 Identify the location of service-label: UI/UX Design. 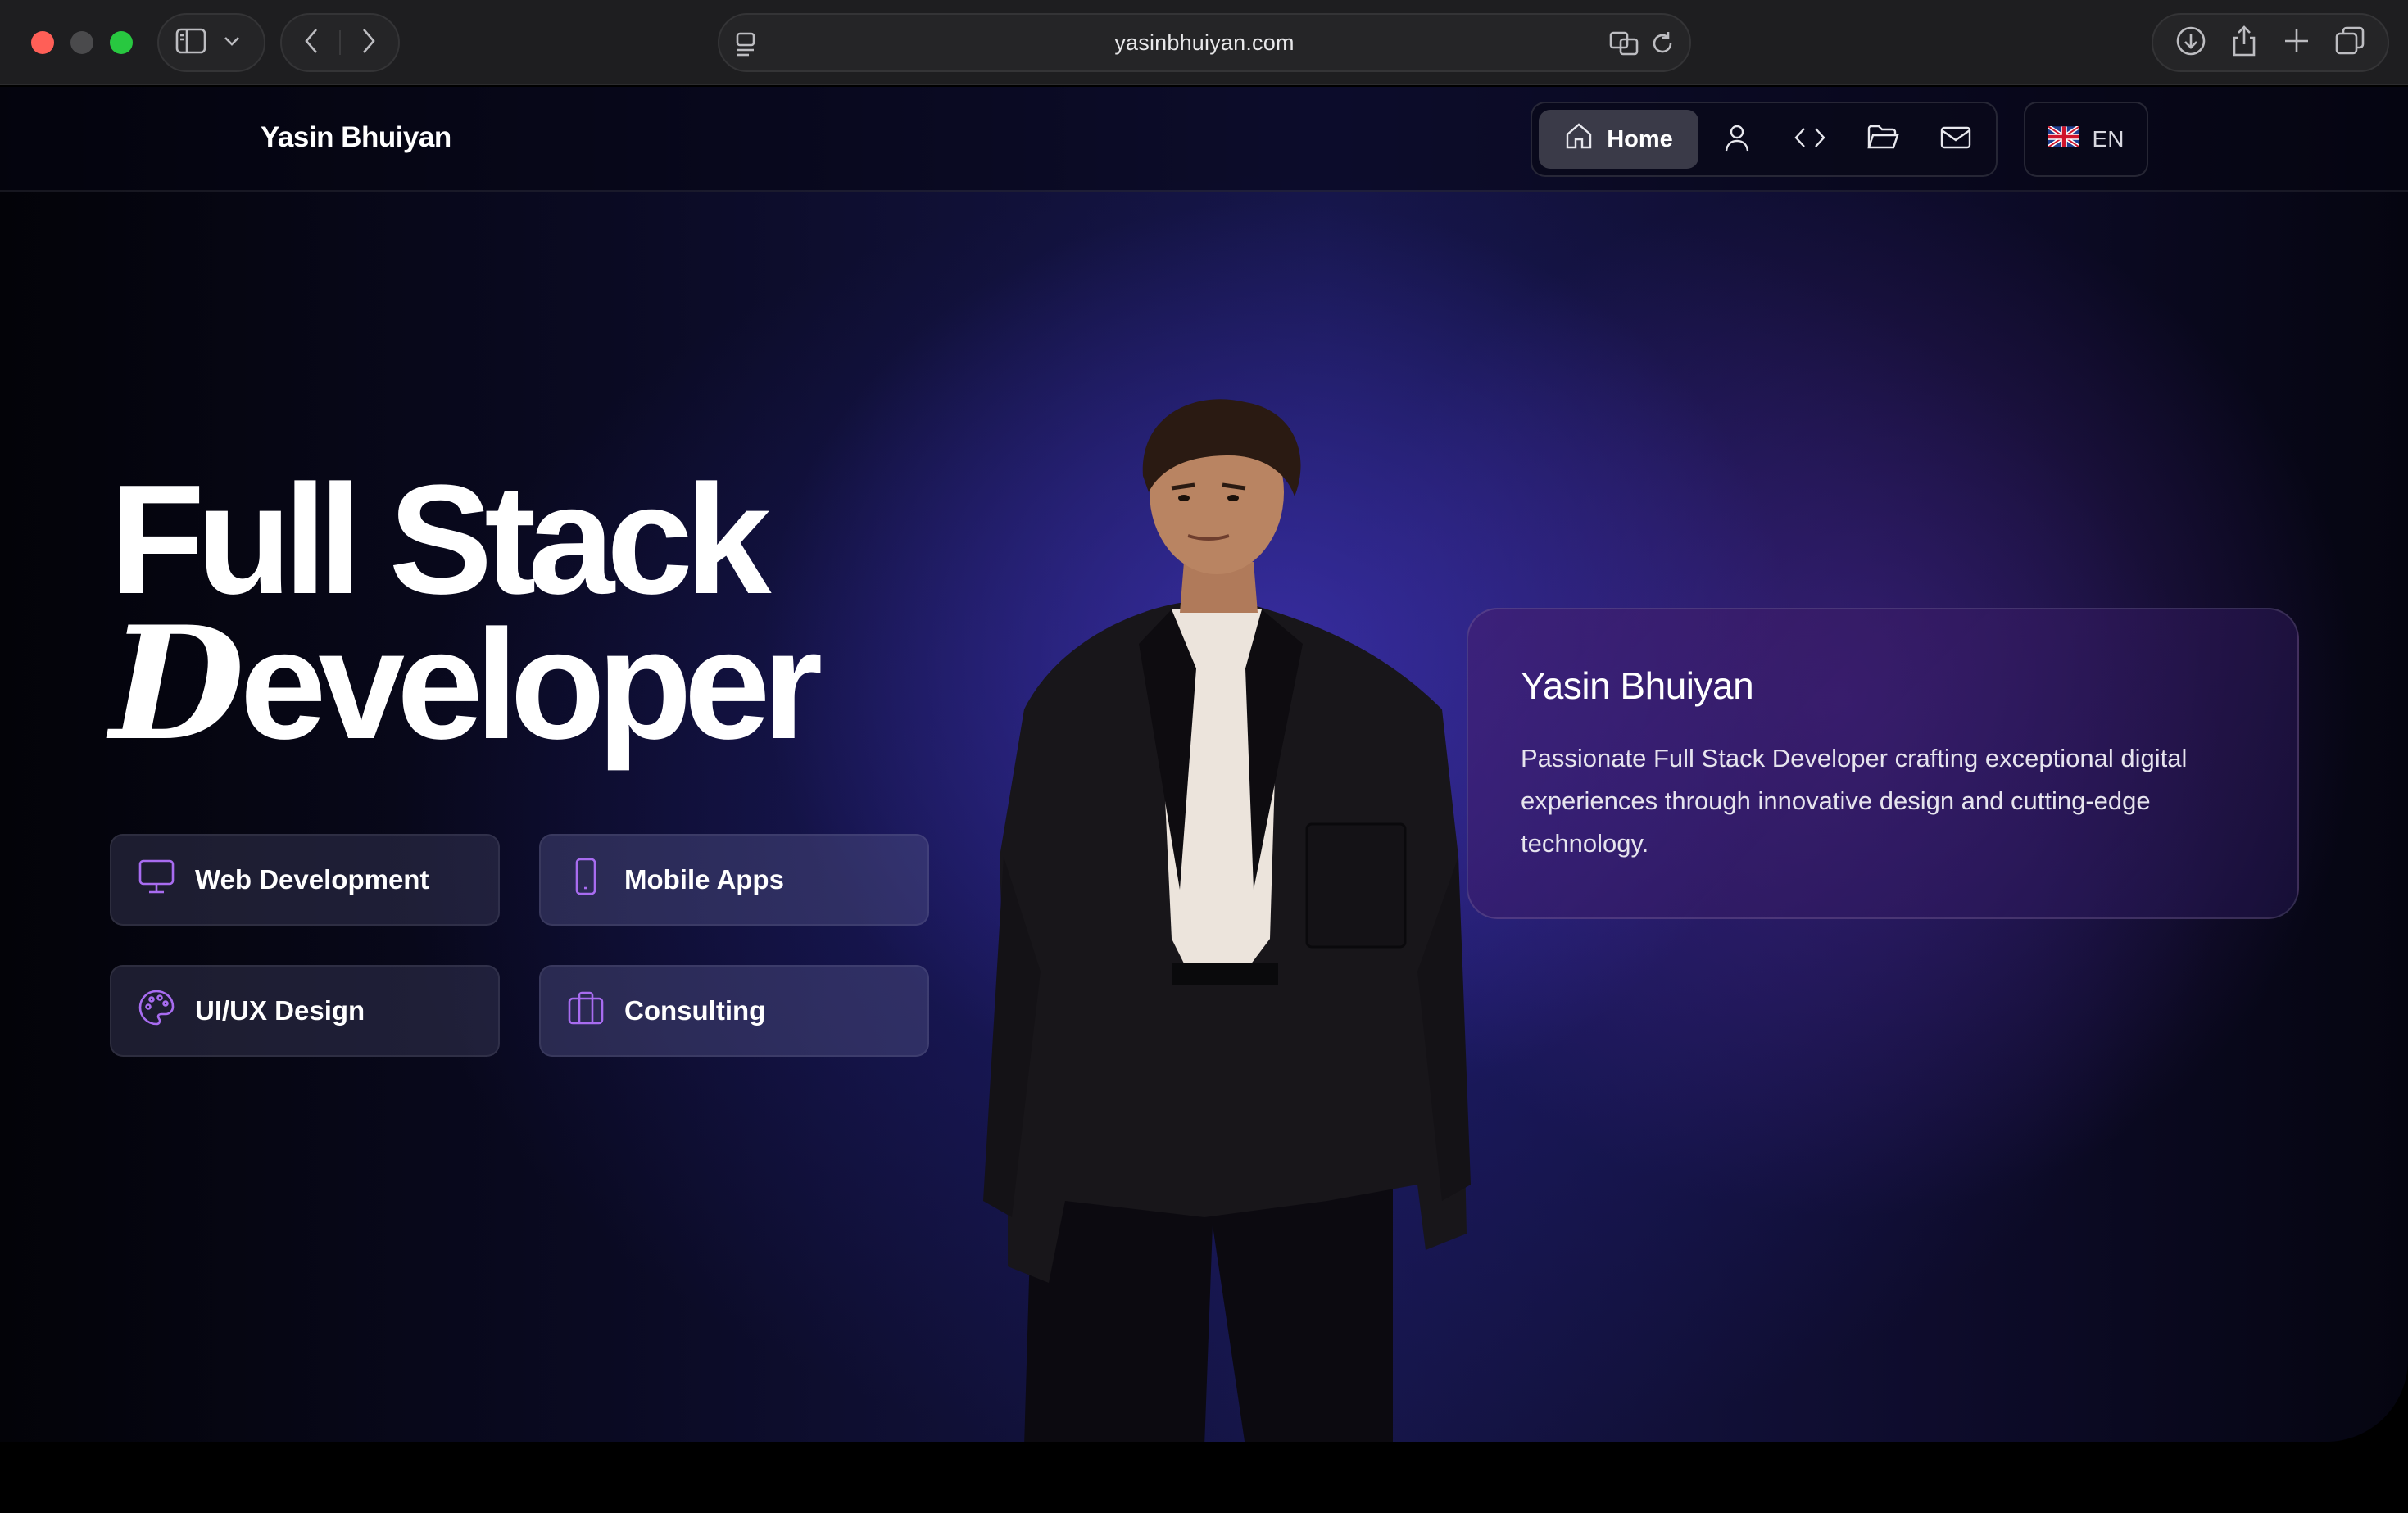
(280, 1011).